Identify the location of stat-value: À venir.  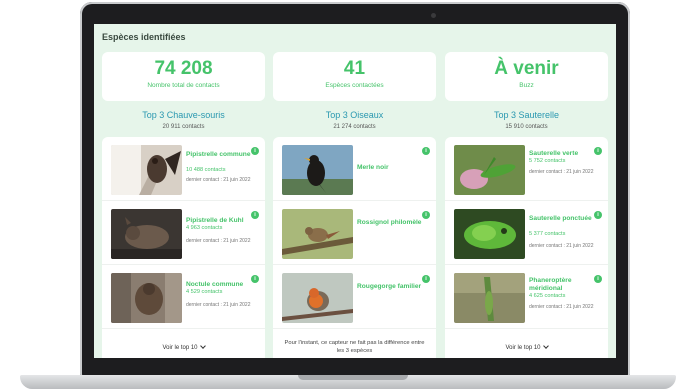
(526, 68).